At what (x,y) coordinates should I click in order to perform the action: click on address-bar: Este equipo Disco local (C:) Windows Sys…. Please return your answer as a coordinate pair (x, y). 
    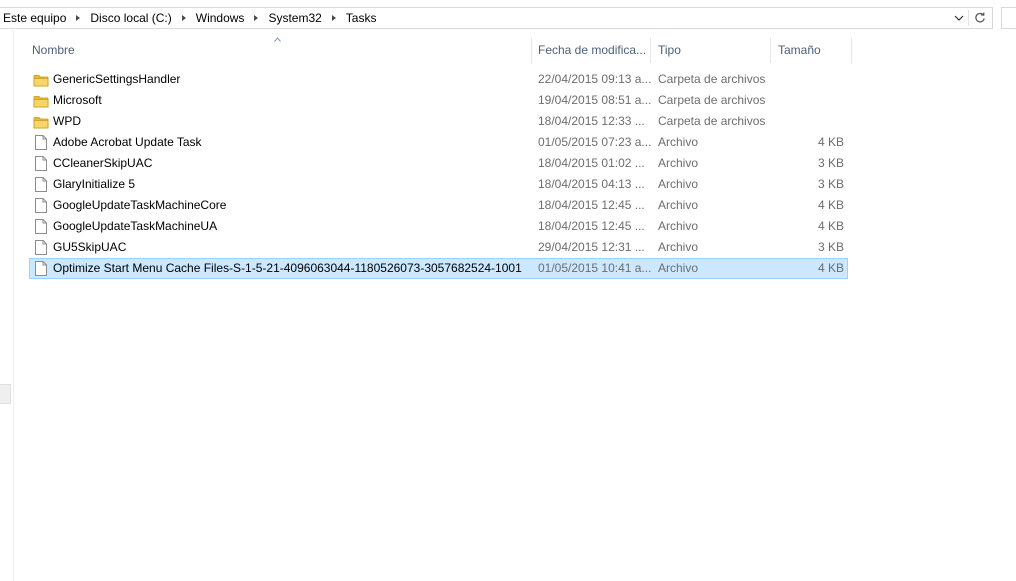
    Looking at the image, I should click on (496, 18).